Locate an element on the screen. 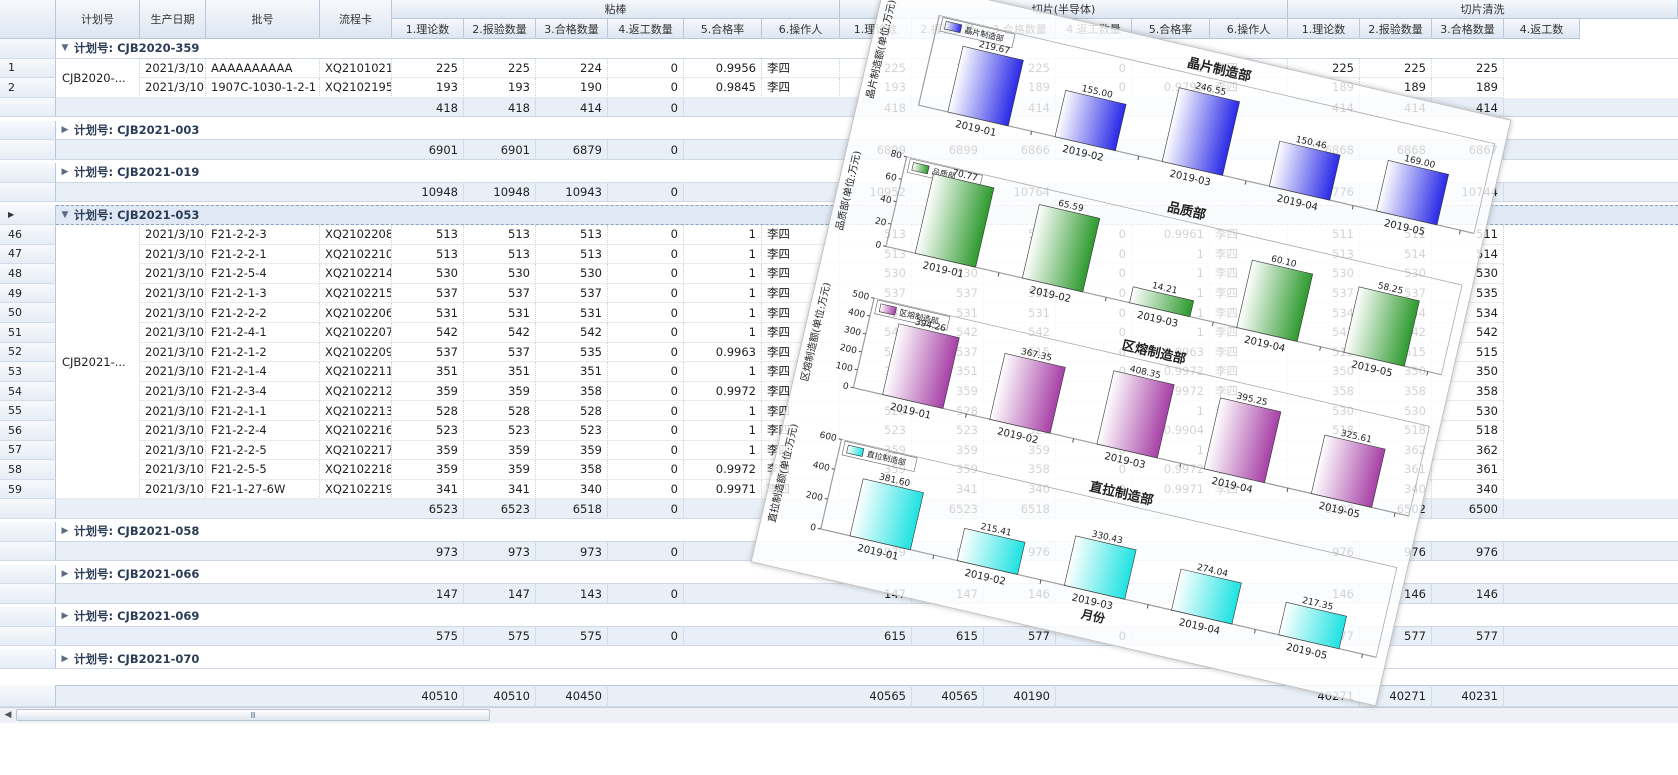 The width and height of the screenshot is (1678, 775). row-number: 54 is located at coordinates (28, 391).